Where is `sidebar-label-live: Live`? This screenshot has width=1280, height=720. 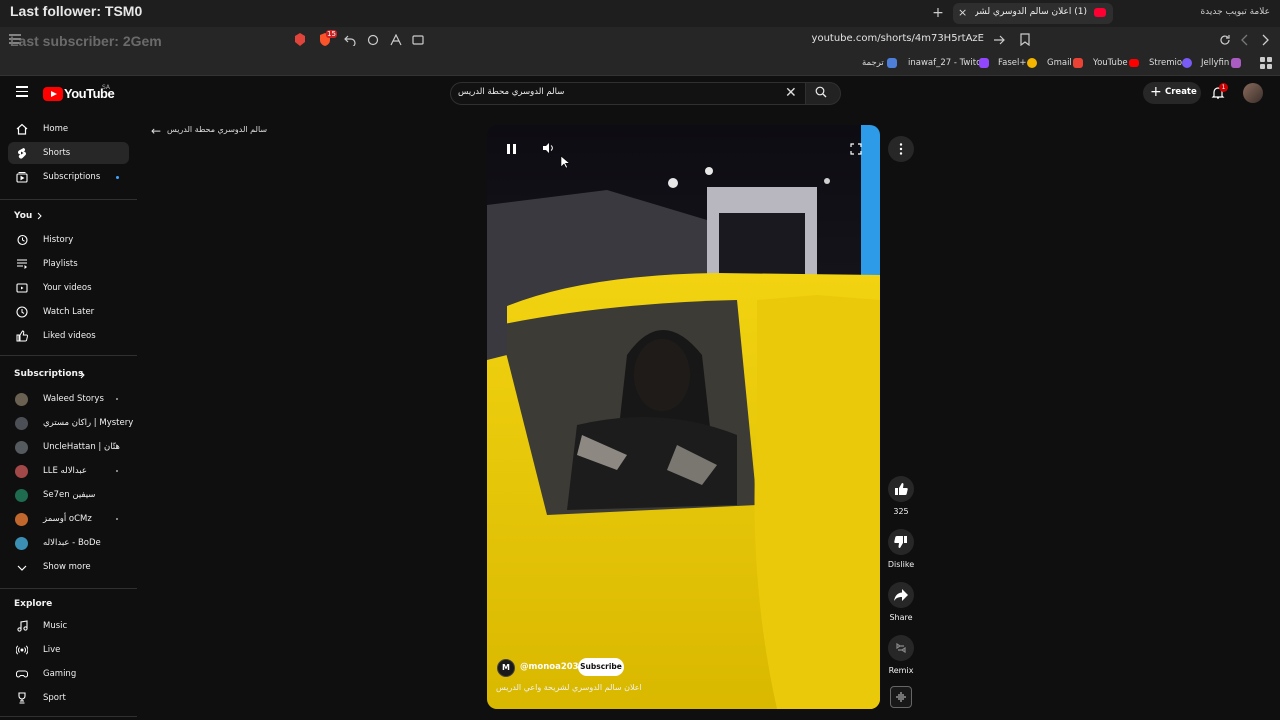
sidebar-label-live: Live is located at coordinates (52, 650).